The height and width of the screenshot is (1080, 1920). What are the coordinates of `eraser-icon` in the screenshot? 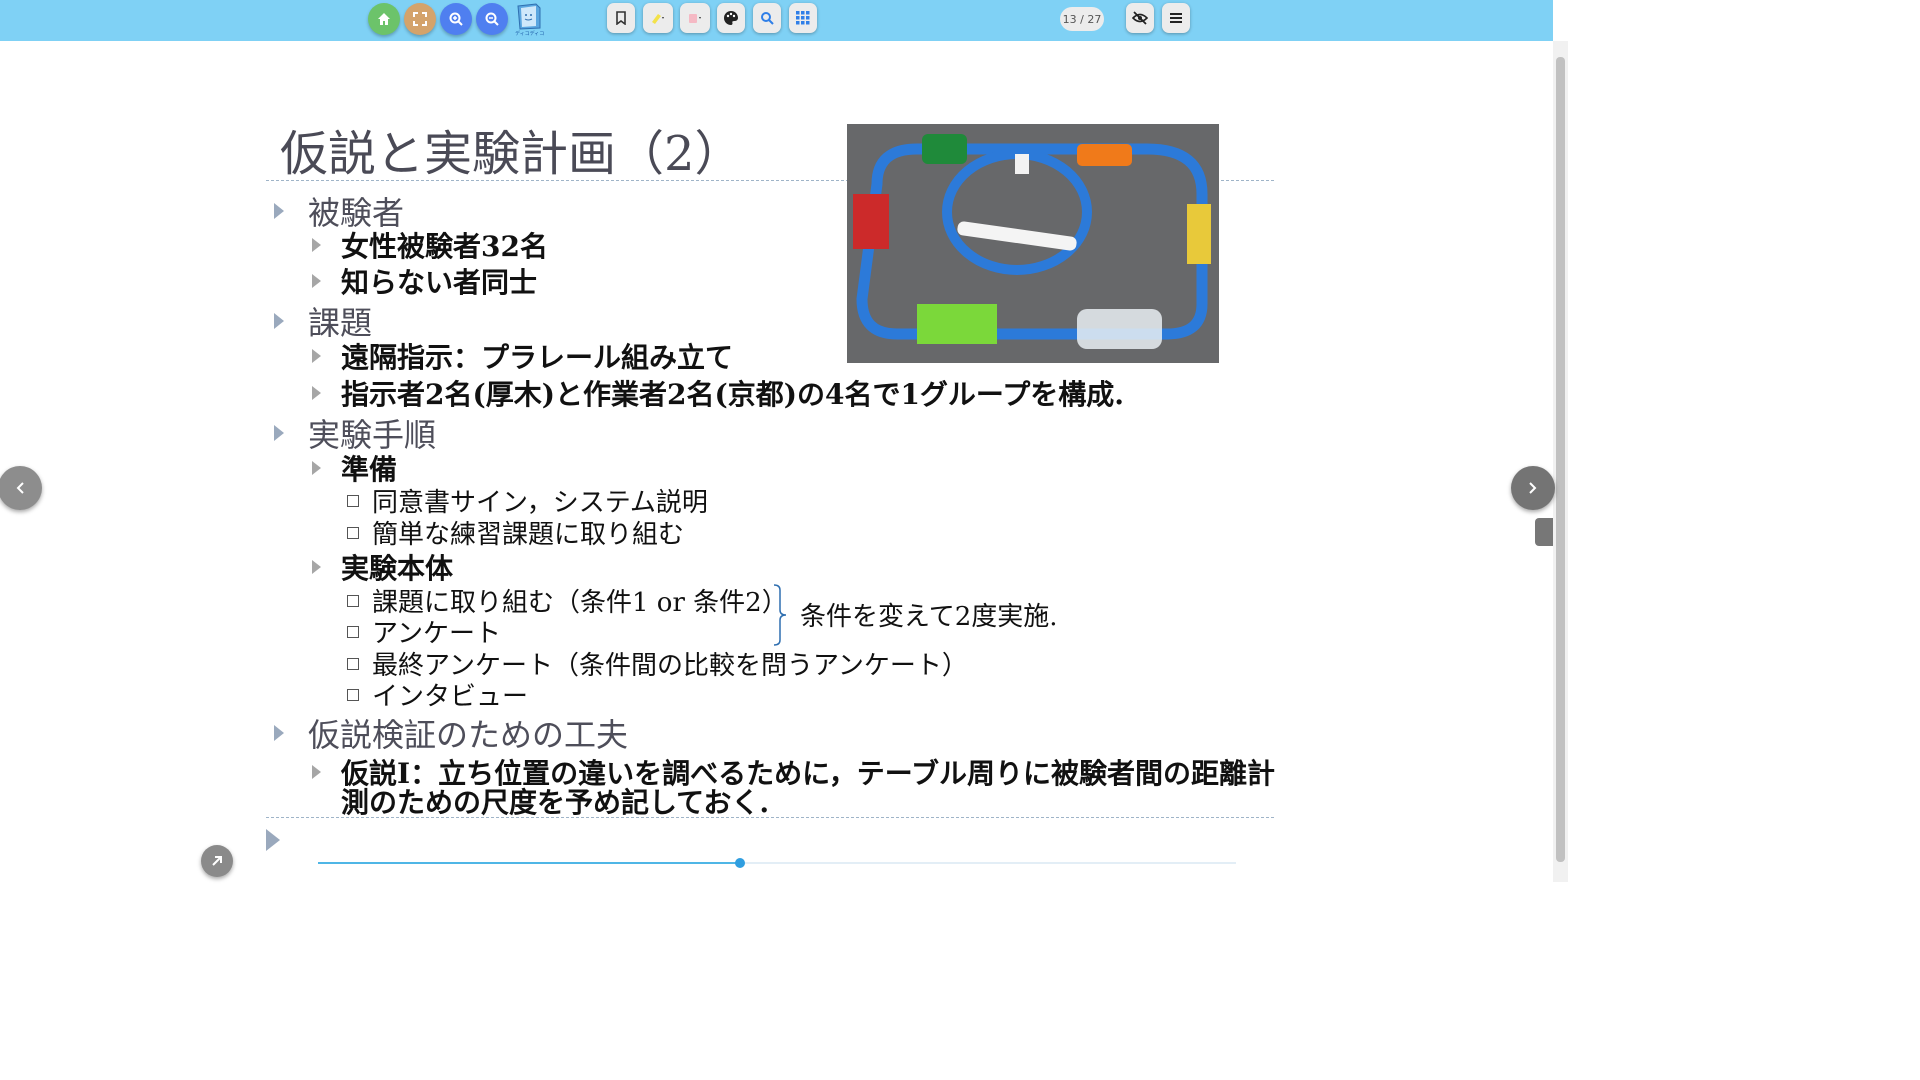 It's located at (695, 18).